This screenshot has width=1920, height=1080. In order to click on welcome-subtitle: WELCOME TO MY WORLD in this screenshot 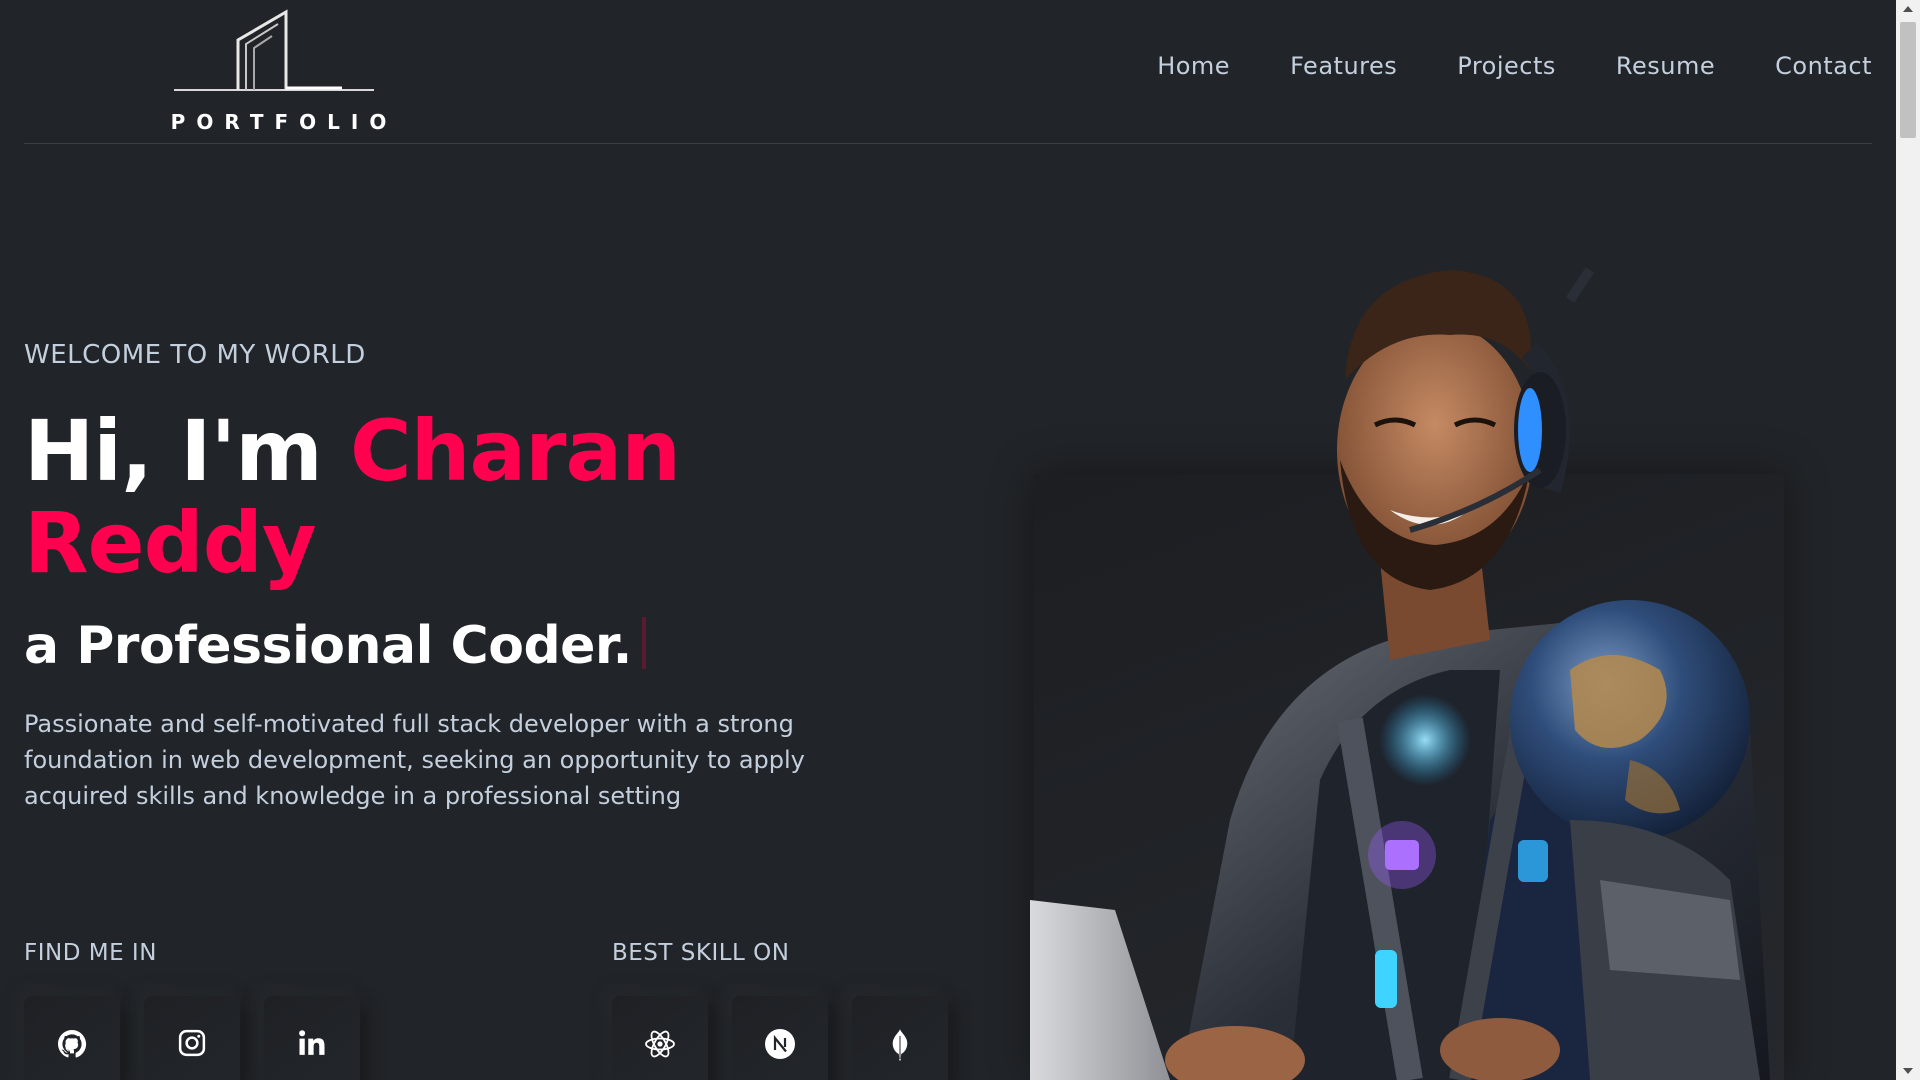, I will do `click(195, 355)`.